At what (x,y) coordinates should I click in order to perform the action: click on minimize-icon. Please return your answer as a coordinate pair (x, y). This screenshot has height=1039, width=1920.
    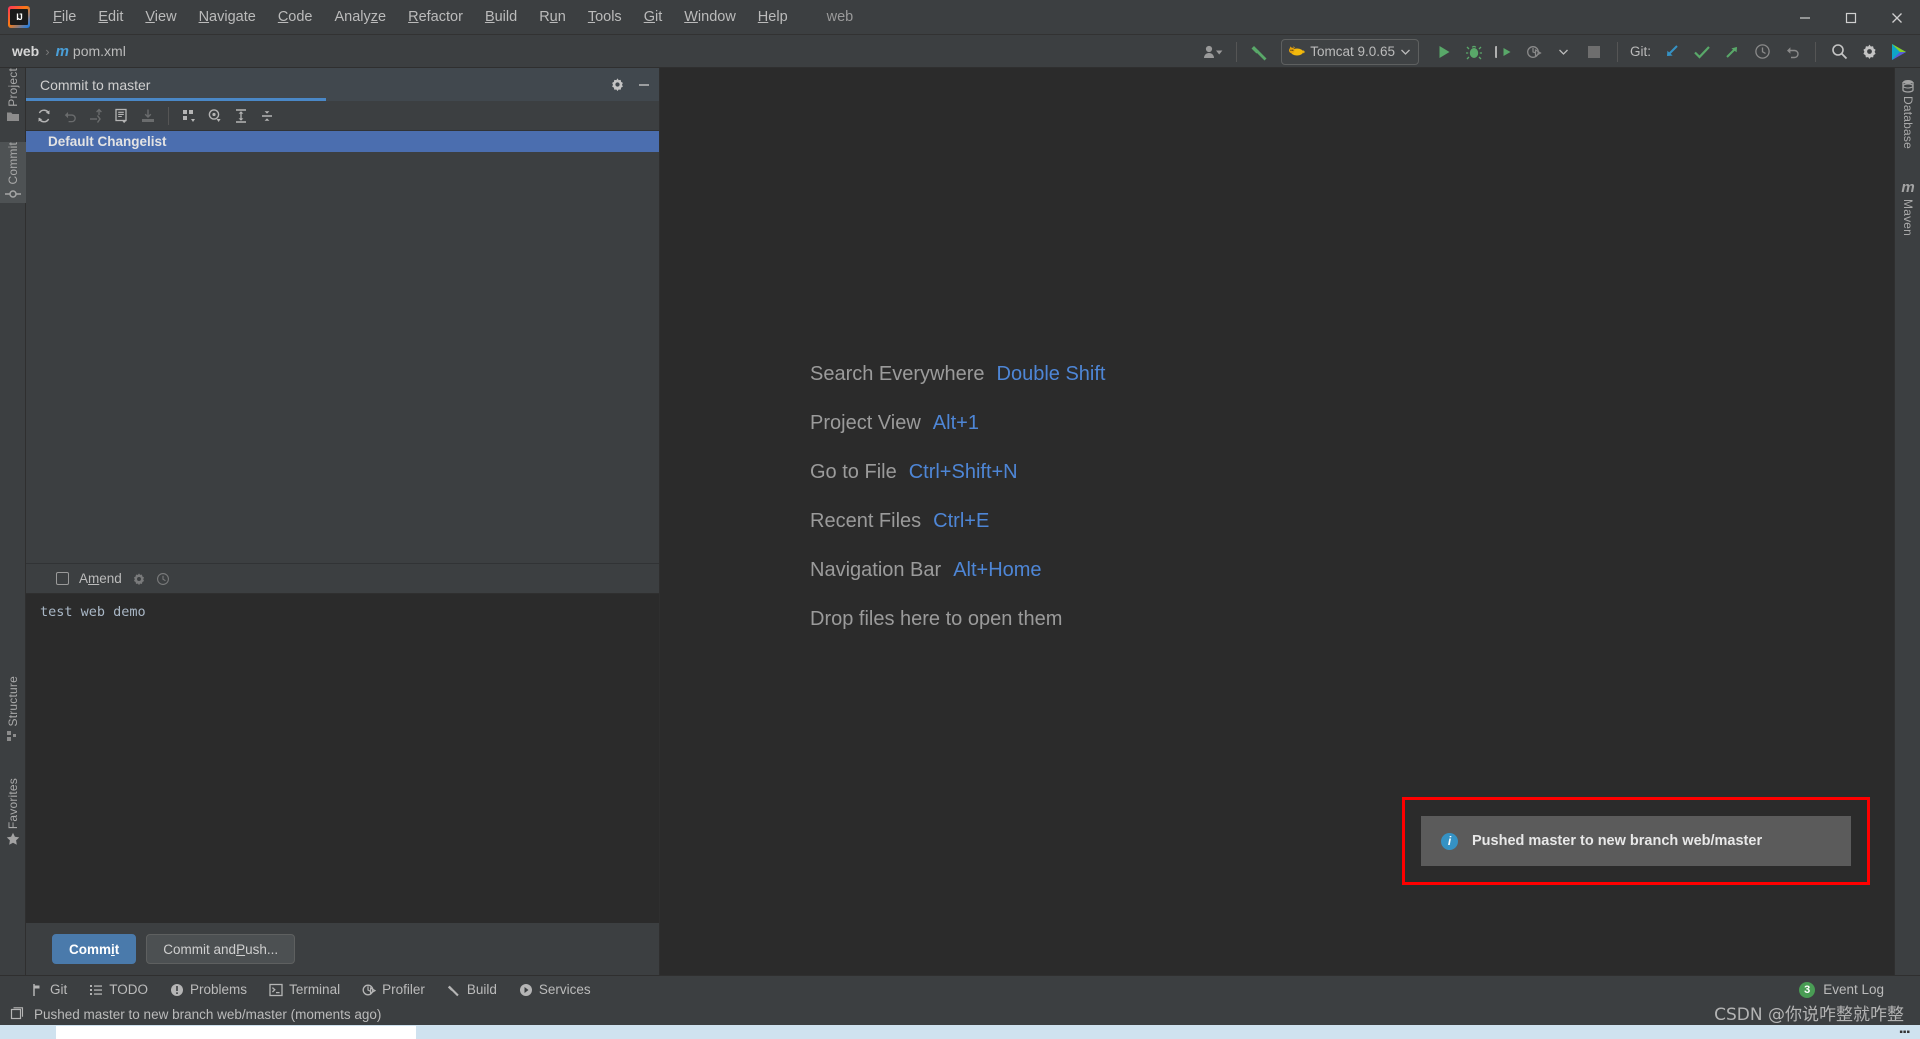
    Looking at the image, I should click on (644, 85).